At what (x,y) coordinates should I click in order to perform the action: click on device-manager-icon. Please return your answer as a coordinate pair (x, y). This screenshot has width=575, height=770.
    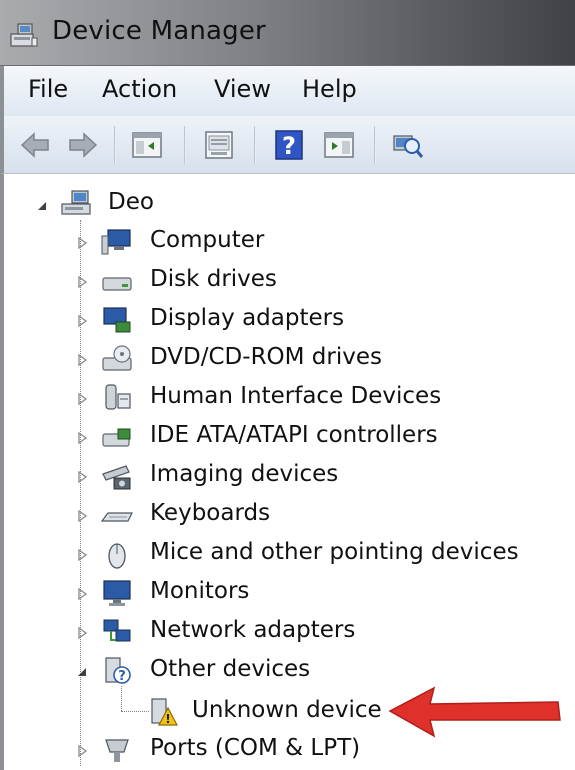
    Looking at the image, I should click on (24, 35).